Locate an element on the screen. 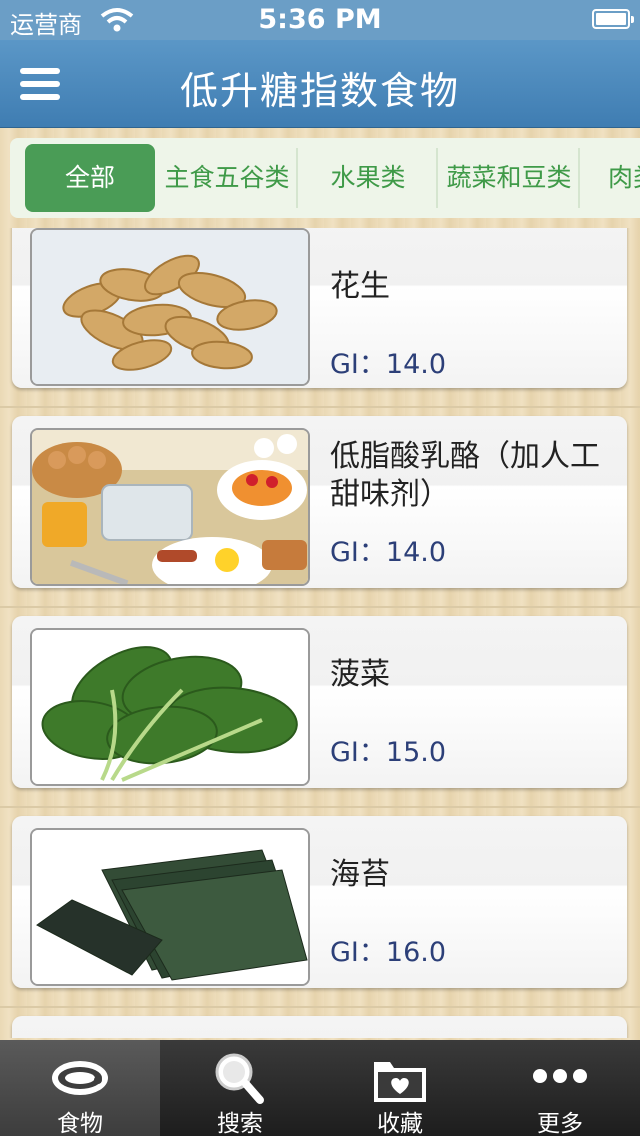 The width and height of the screenshot is (640, 1136). more-dots-icon is located at coordinates (560, 1076).